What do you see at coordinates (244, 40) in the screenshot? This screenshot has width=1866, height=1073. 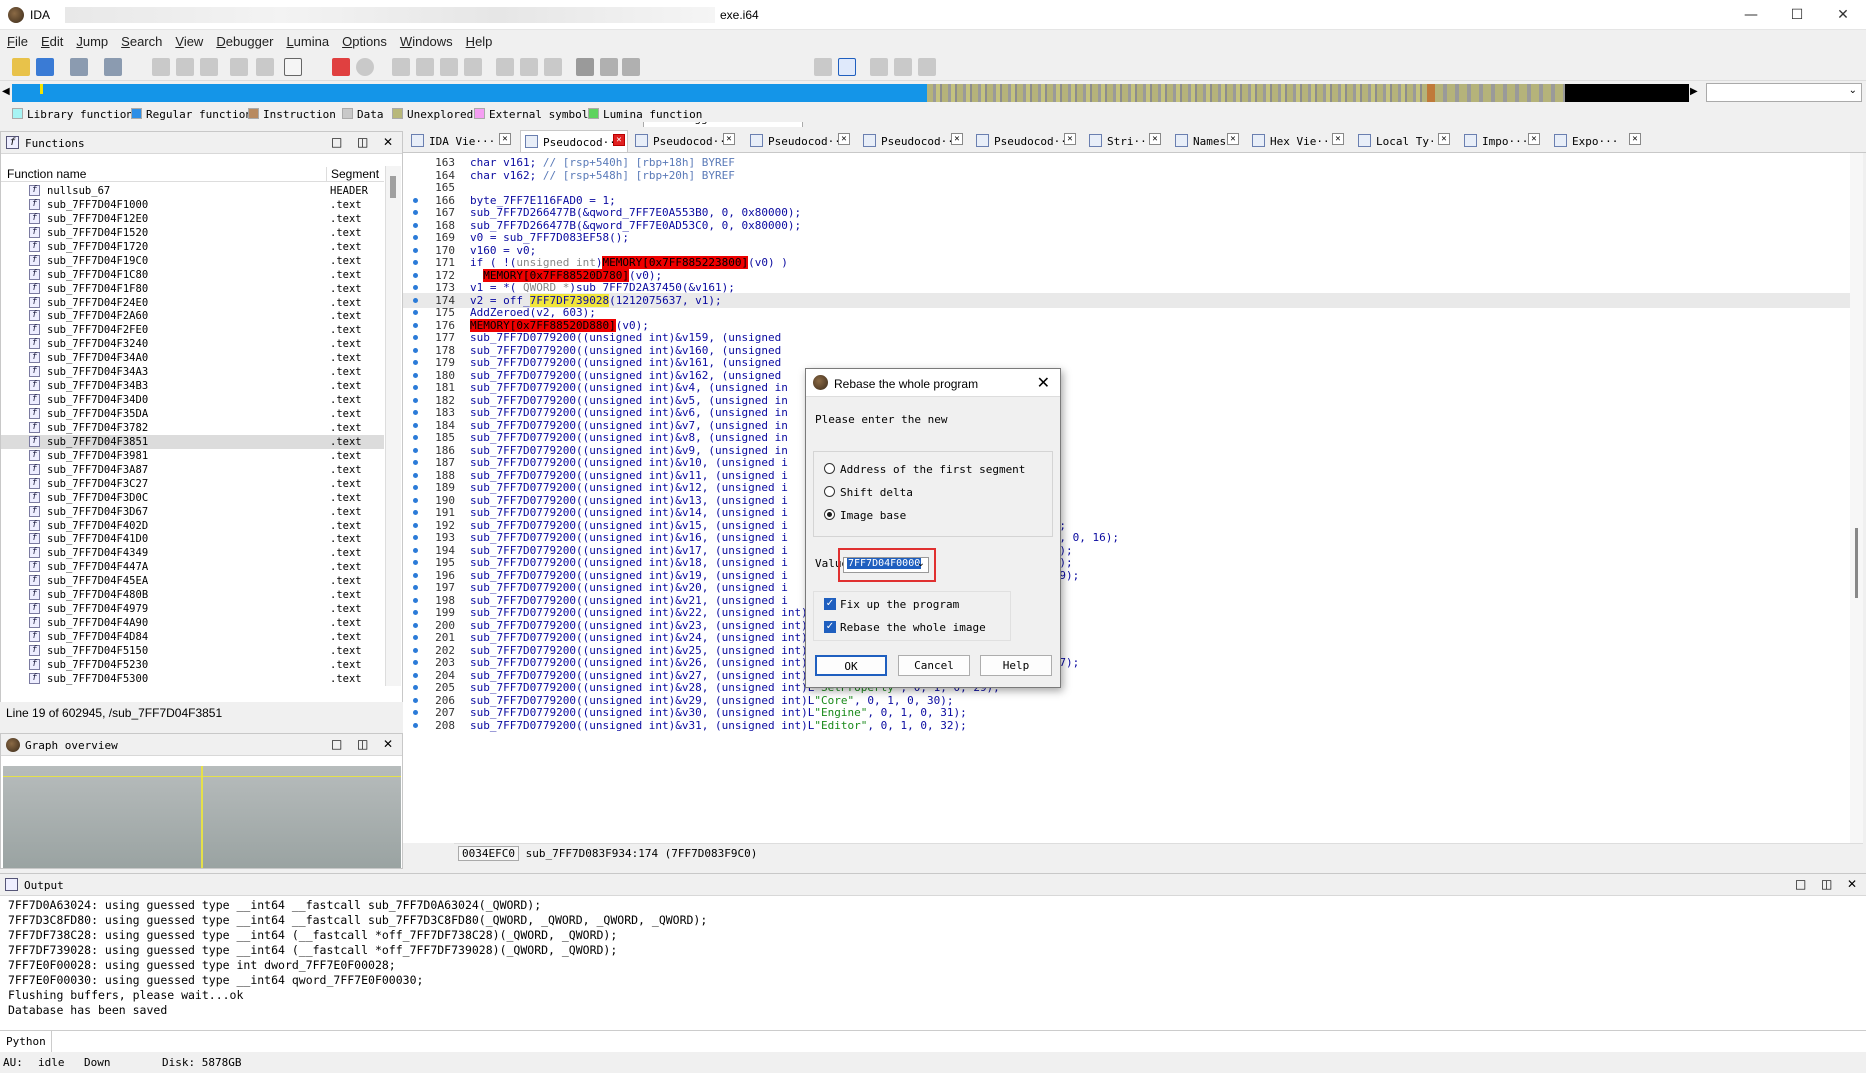 I see `menu-debugger: Debugger` at bounding box center [244, 40].